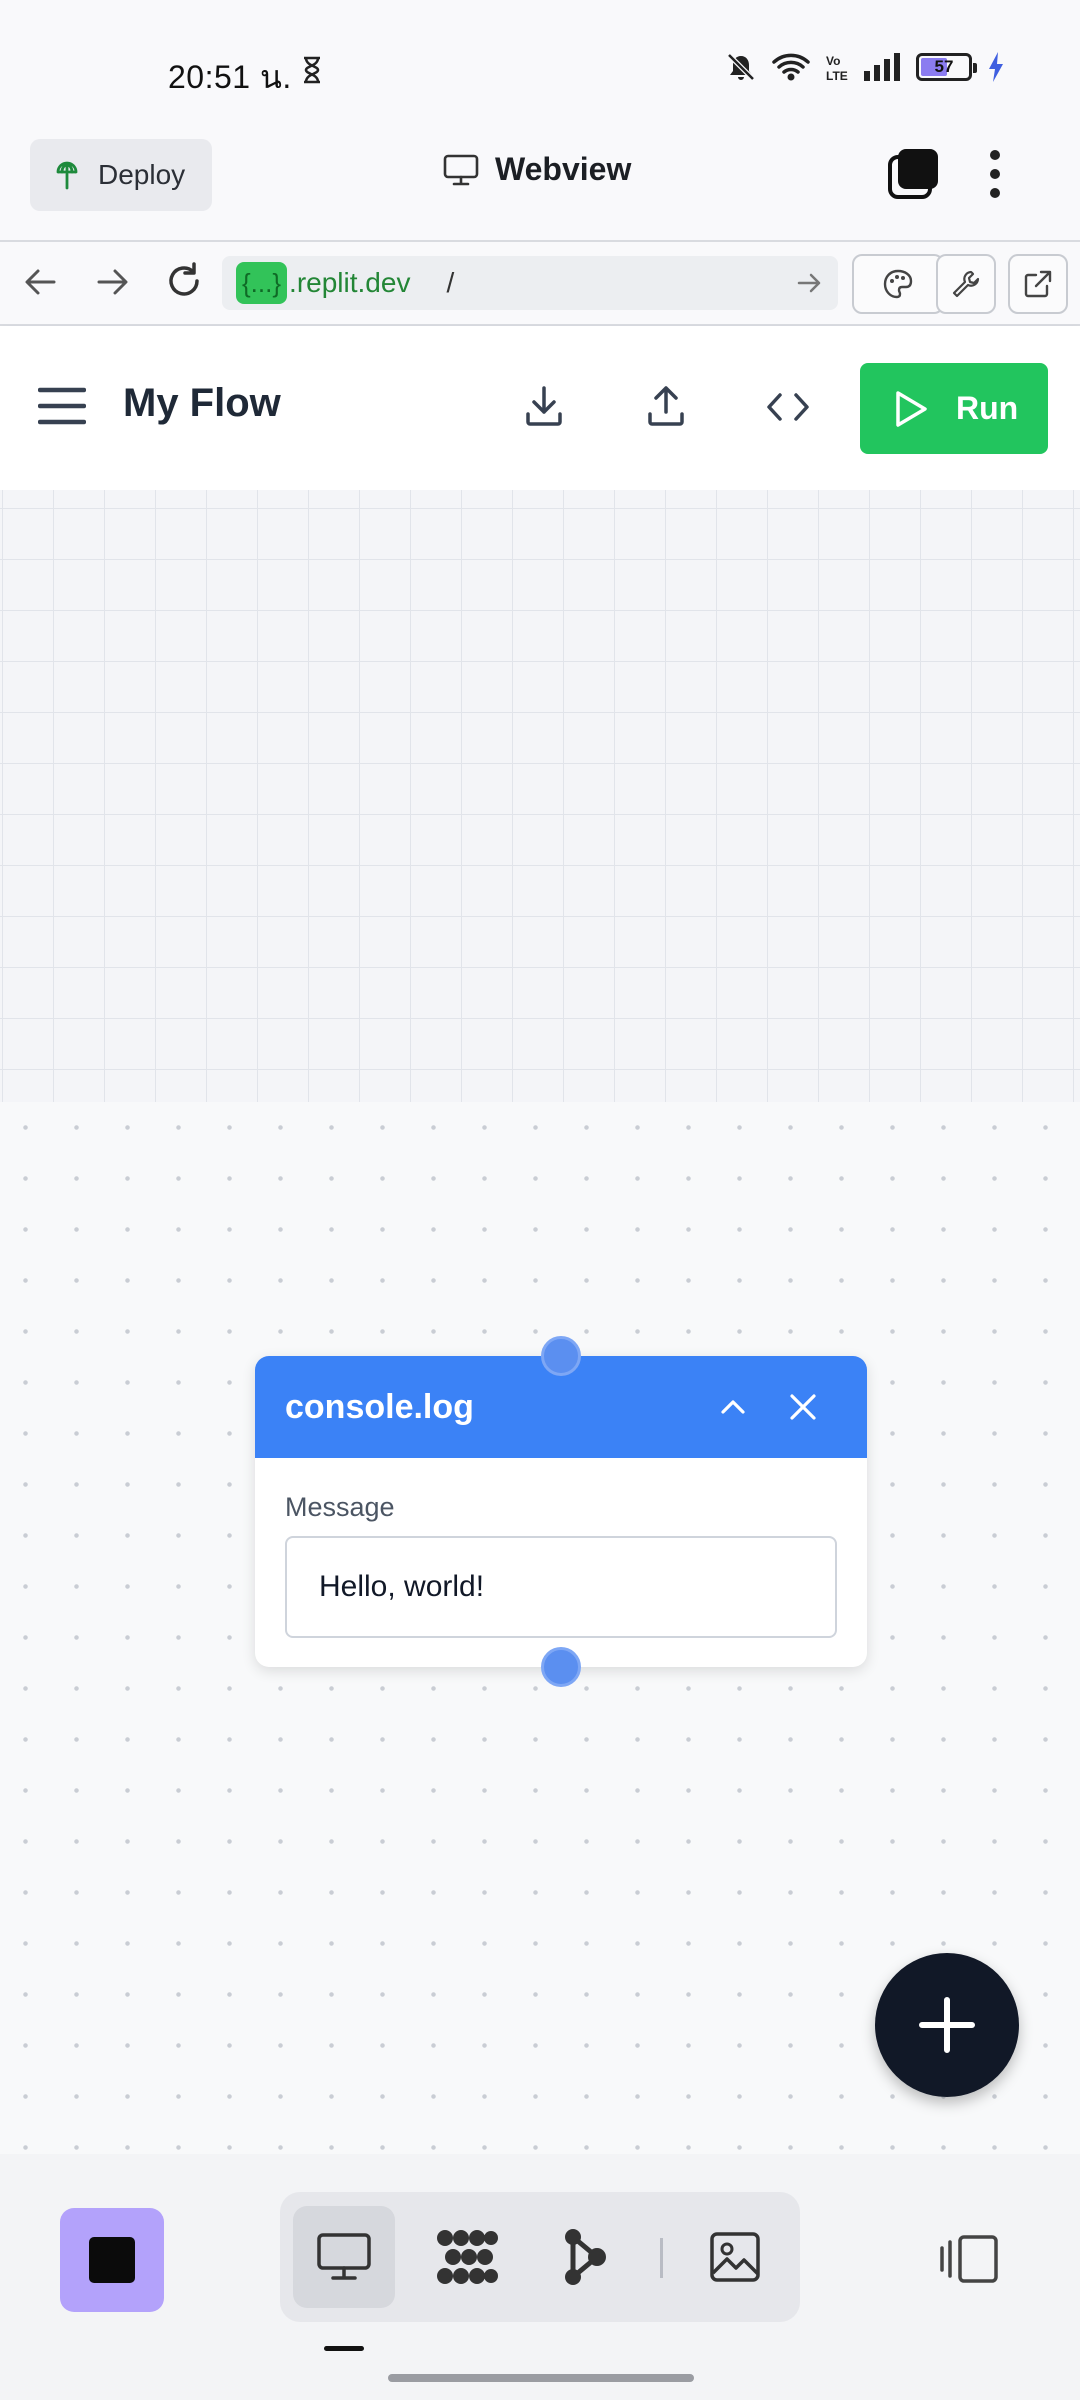 The image size is (1080, 2400). I want to click on webview-pane-button, so click(344, 2257).